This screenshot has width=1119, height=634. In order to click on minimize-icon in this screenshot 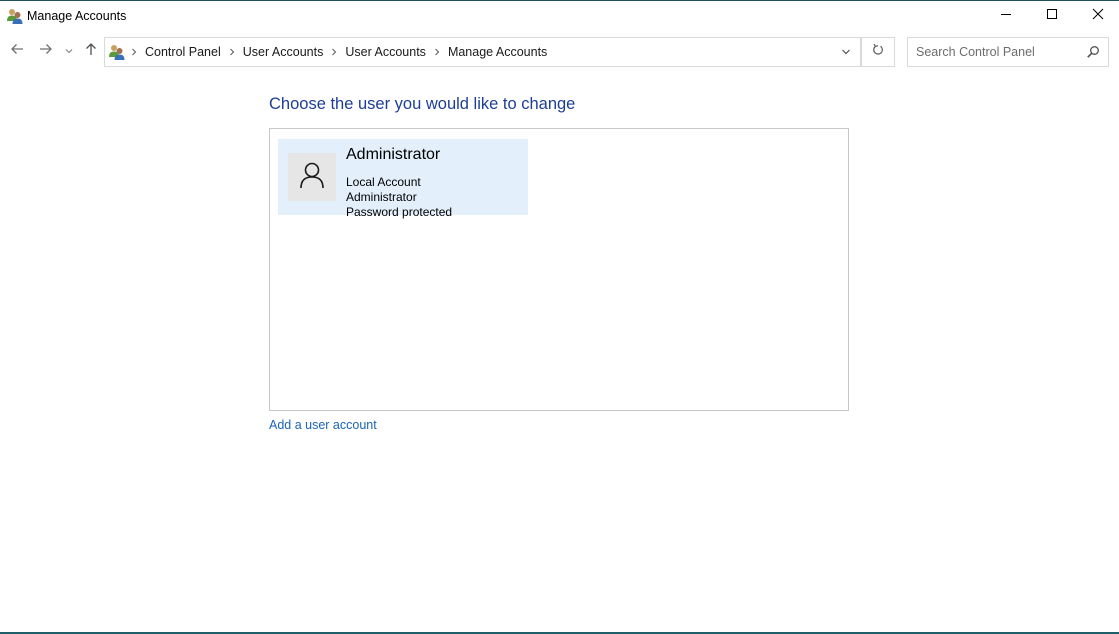, I will do `click(1006, 16)`.